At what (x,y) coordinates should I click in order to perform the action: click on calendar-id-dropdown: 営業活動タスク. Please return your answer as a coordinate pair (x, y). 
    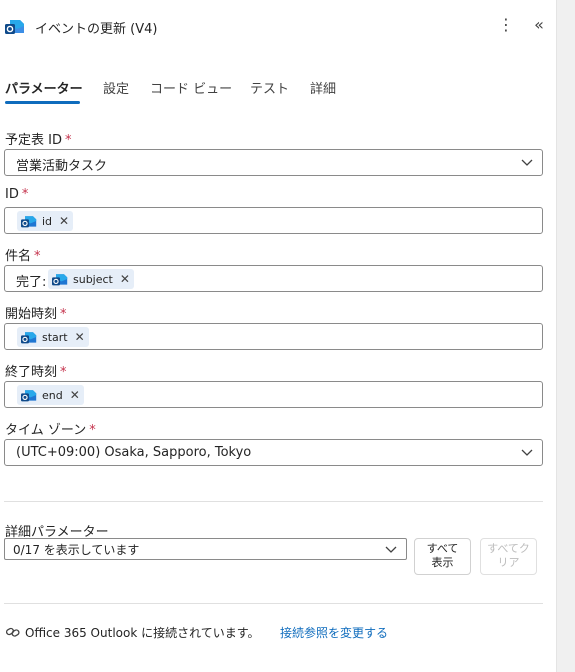
    Looking at the image, I should click on (273, 162).